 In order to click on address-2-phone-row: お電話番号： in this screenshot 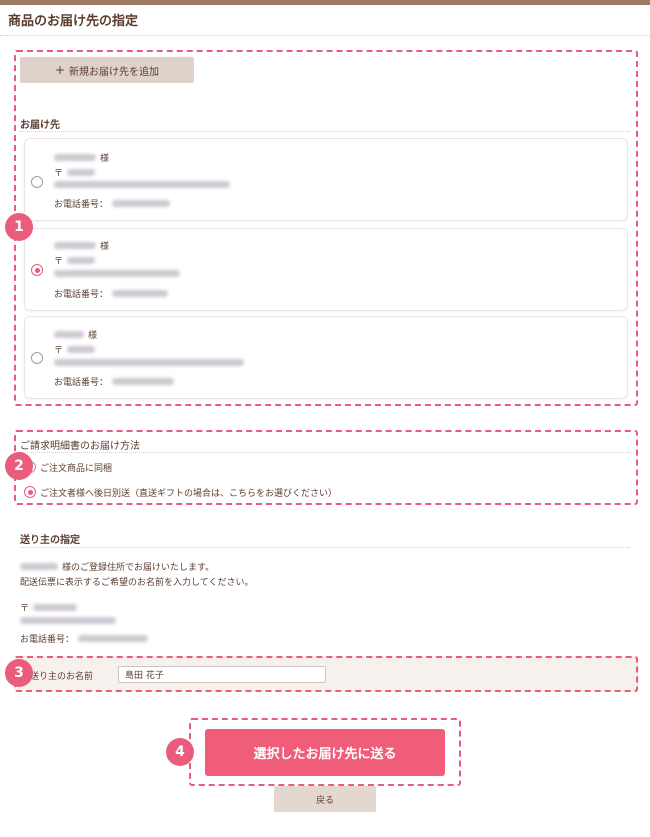, I will do `click(111, 293)`.